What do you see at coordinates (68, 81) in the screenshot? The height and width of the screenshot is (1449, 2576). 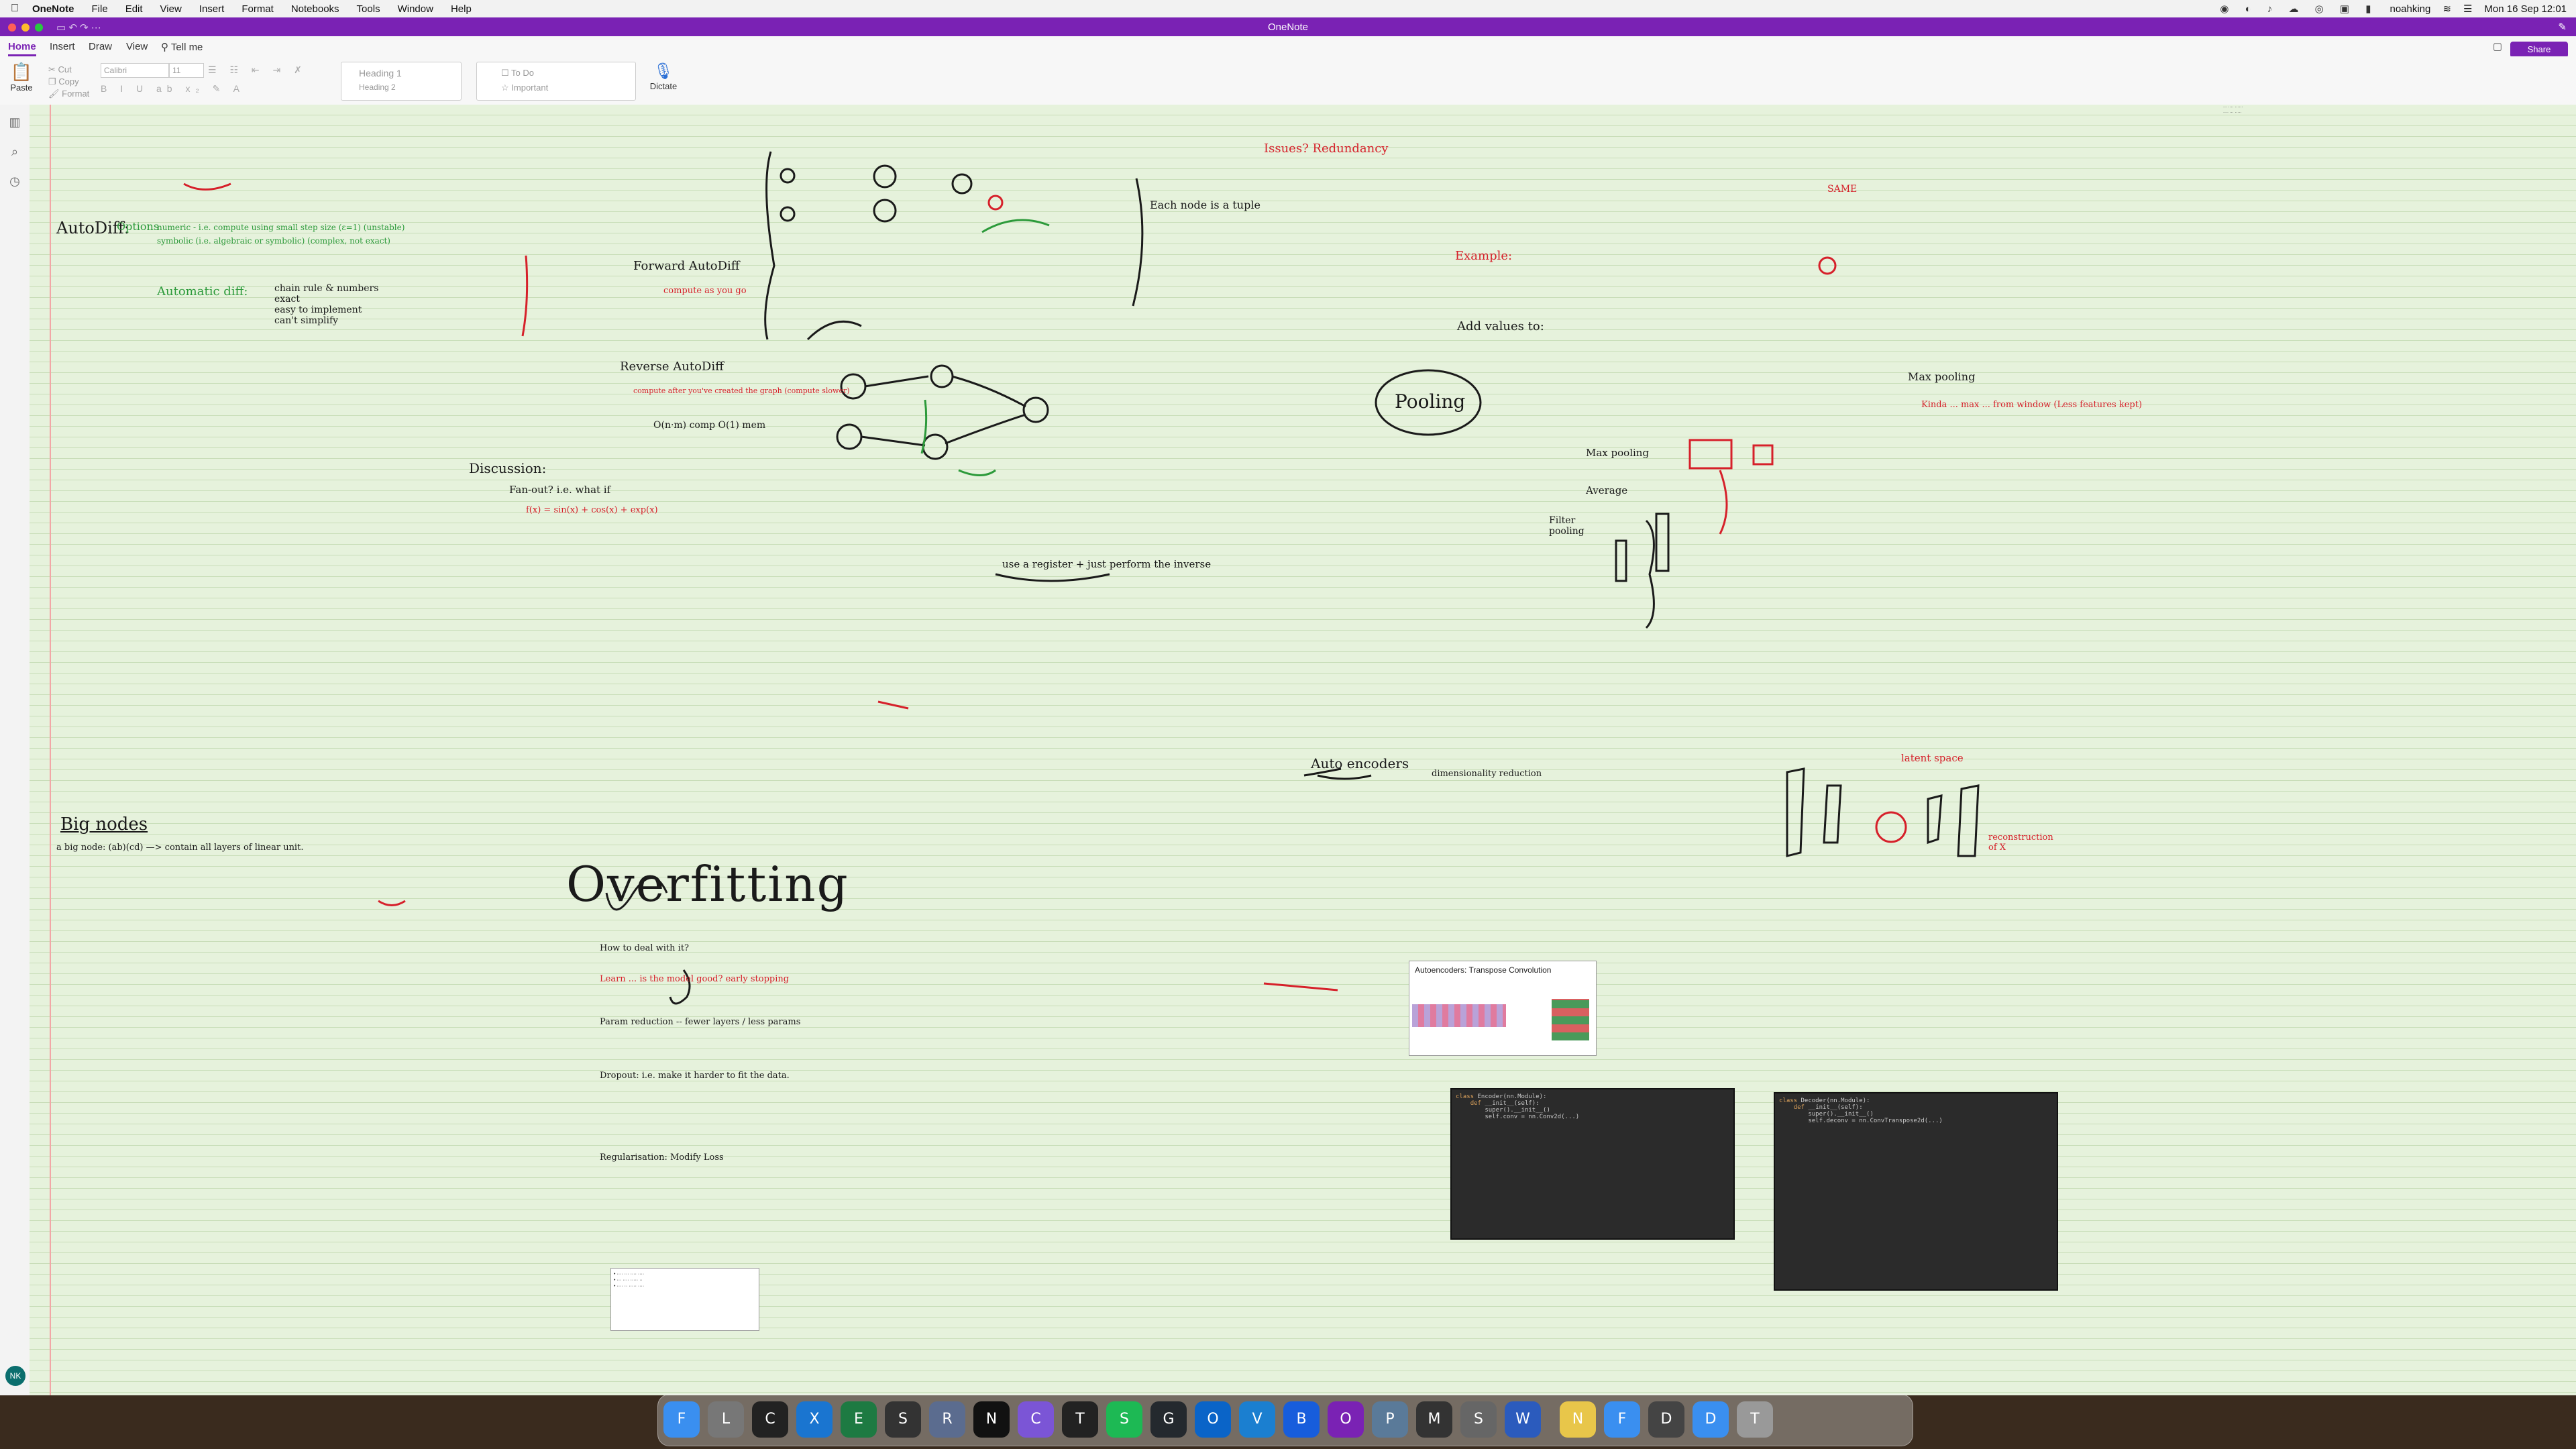 I see `copy-label: Copy` at bounding box center [68, 81].